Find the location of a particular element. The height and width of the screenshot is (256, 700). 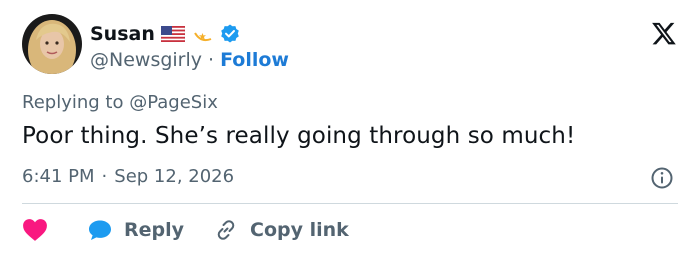

copy-link-label: Copy link is located at coordinates (299, 230).